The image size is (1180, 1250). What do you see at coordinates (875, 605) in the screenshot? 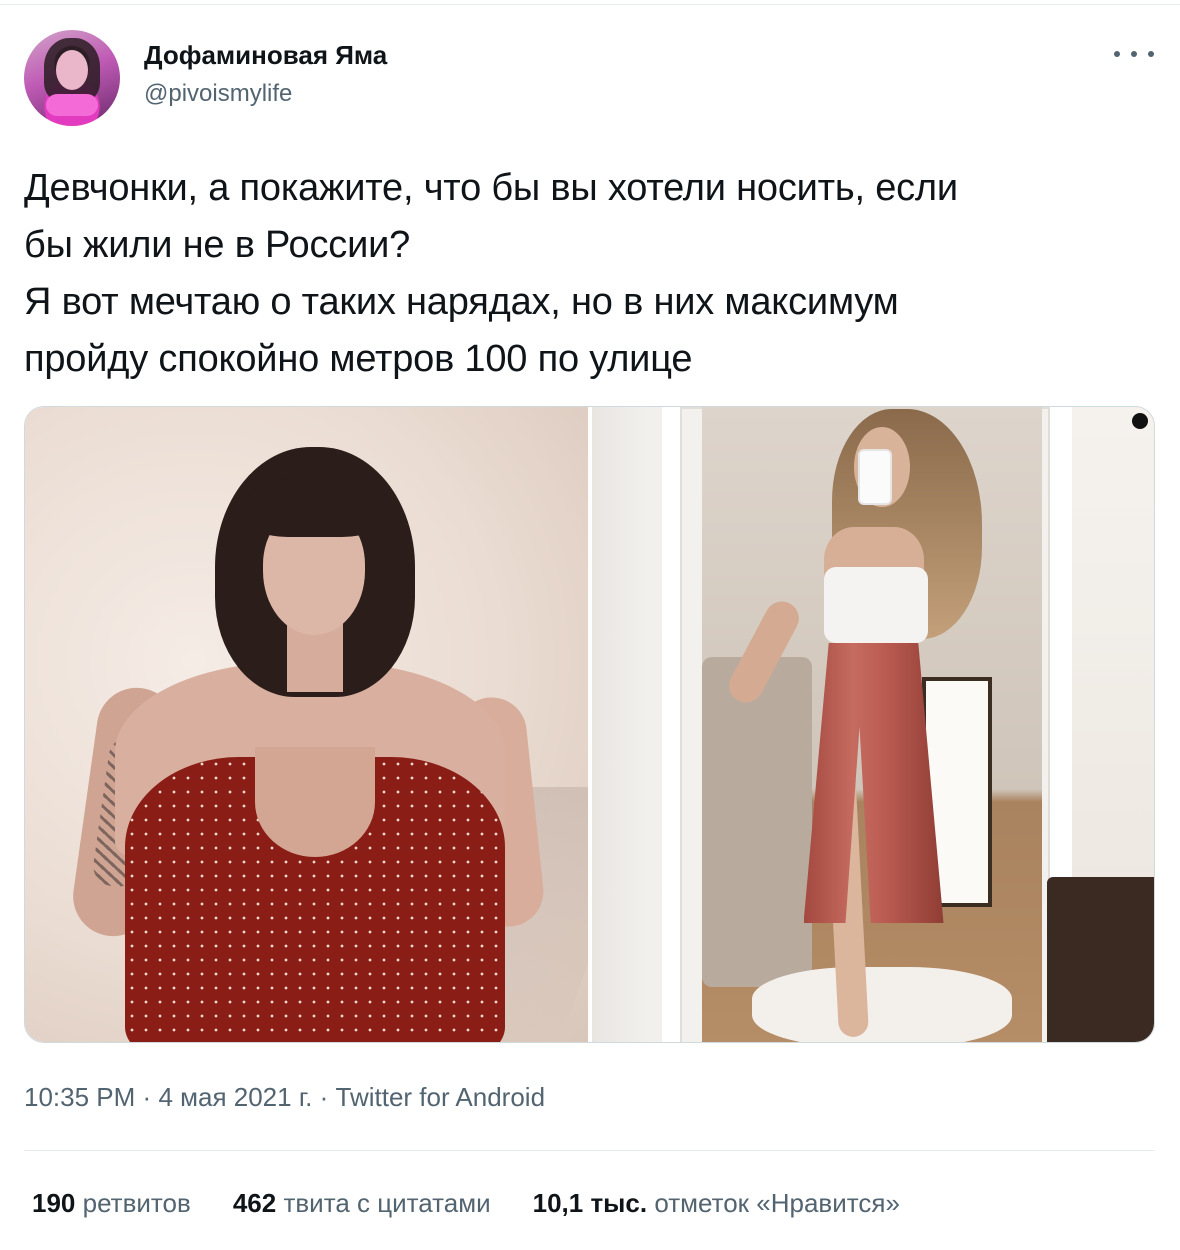
I see `photo-2-white-top` at bounding box center [875, 605].